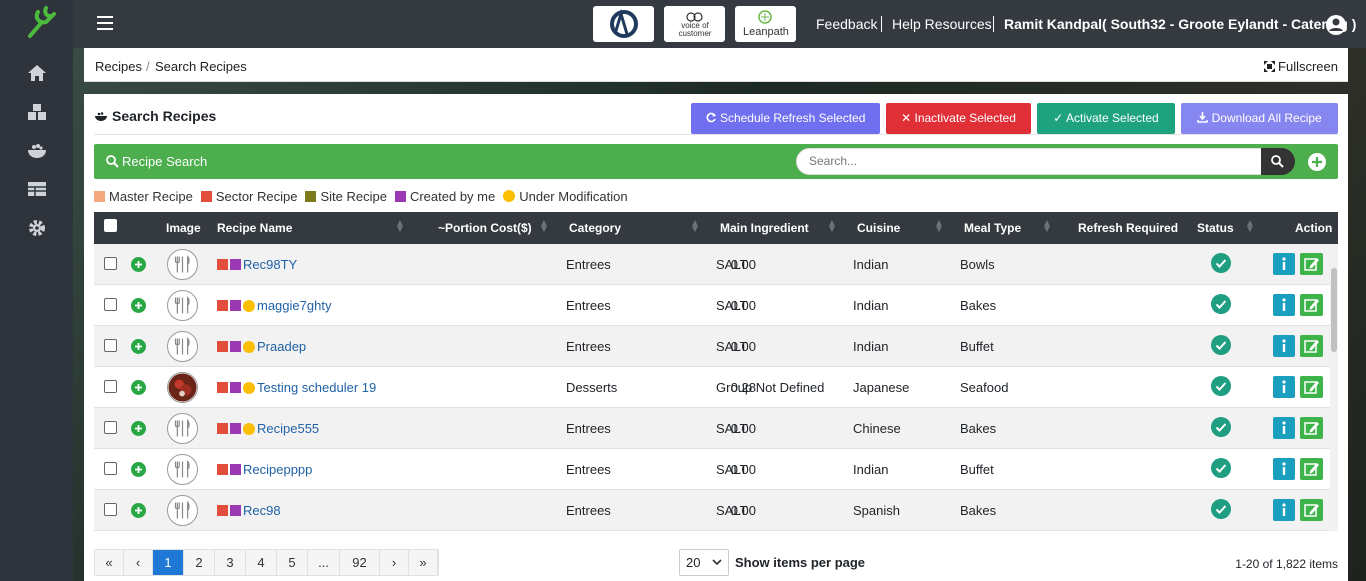 Image resolution: width=1366 pixels, height=581 pixels. Describe the element at coordinates (1221, 468) in the screenshot. I see `status-active-icon` at that location.